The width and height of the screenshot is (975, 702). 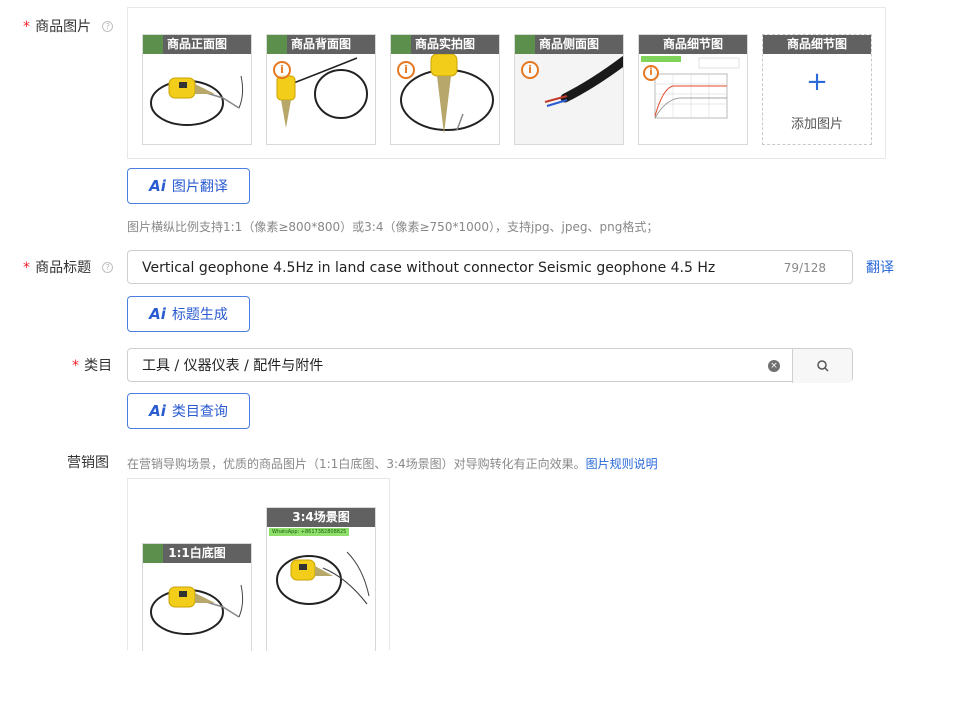 I want to click on whatsapp-watermark: WhatsApp: +8617382808825, so click(x=309, y=532).